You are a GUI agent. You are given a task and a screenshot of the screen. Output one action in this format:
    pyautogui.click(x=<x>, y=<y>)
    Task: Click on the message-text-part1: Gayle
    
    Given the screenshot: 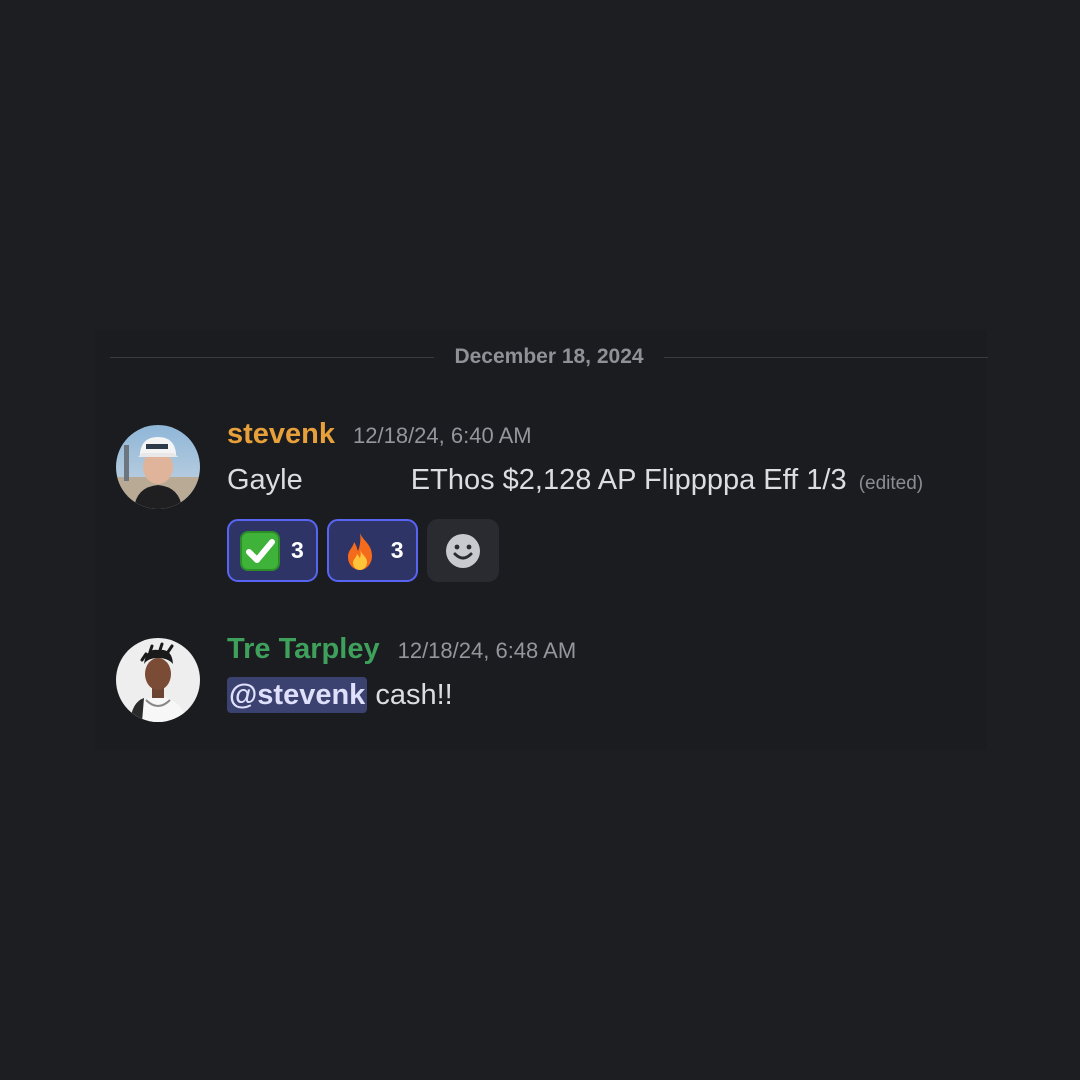 What is the action you would take?
    pyautogui.click(x=265, y=480)
    